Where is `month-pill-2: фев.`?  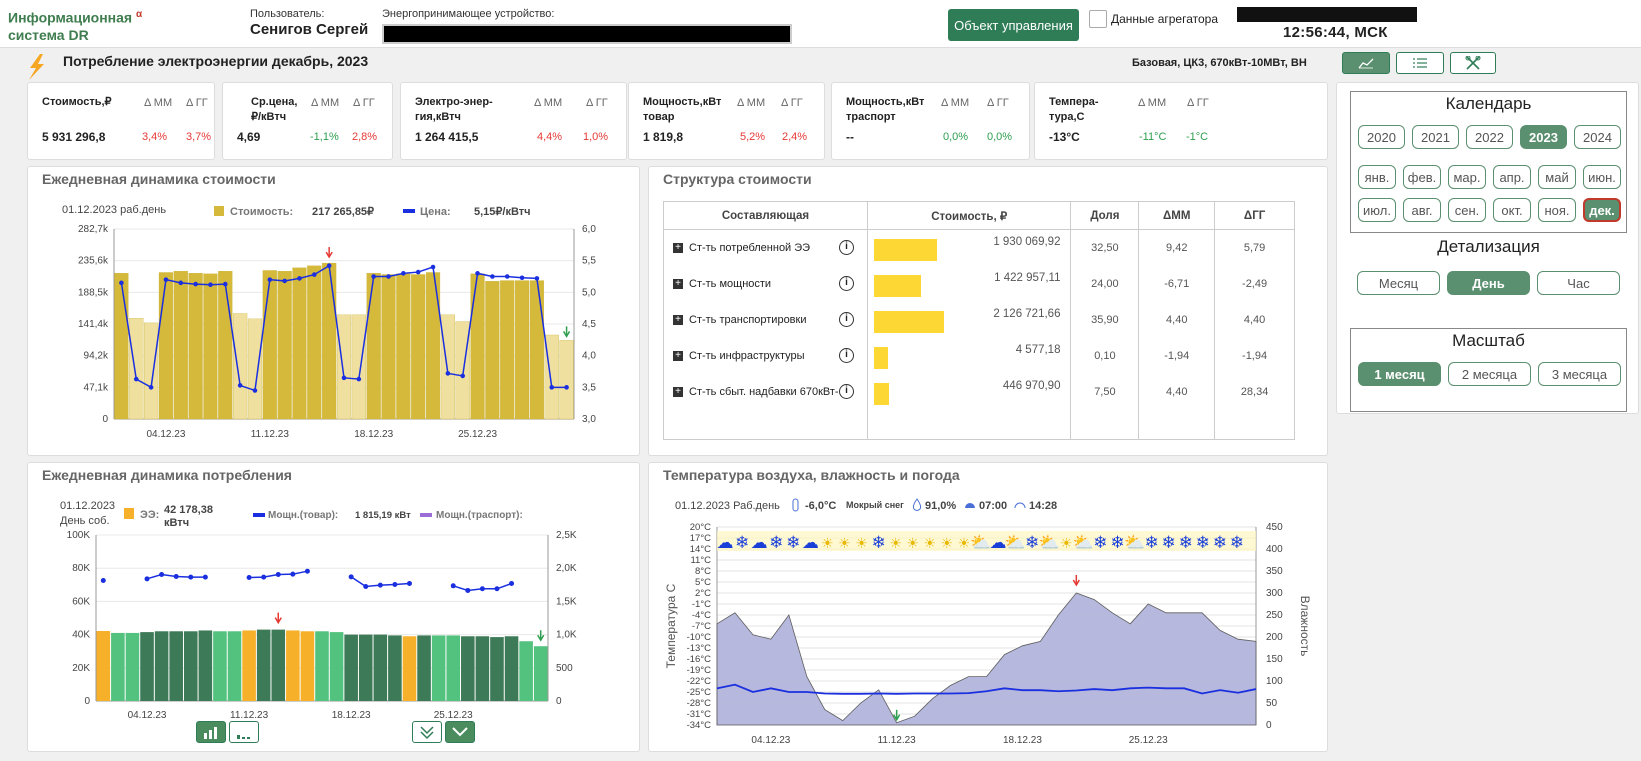
month-pill-2: фев. is located at coordinates (1422, 177).